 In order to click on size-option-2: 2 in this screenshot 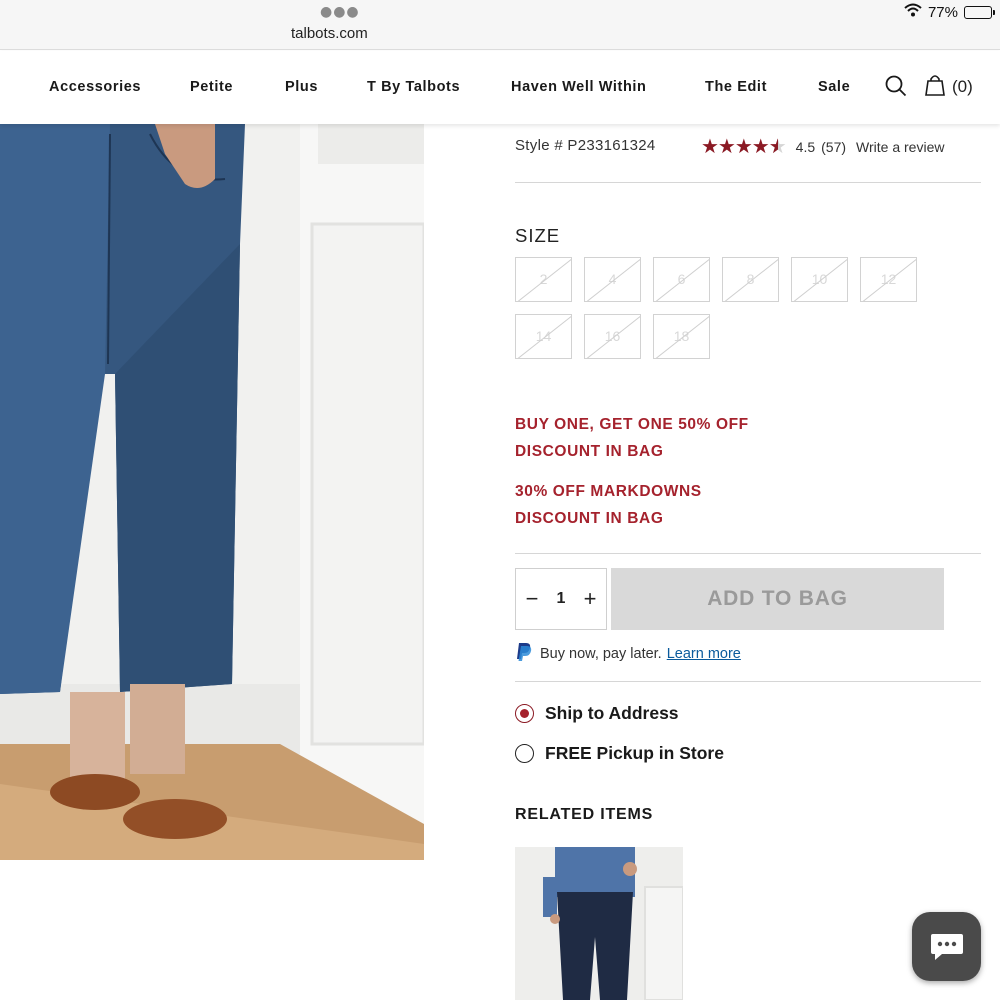, I will do `click(543, 279)`.